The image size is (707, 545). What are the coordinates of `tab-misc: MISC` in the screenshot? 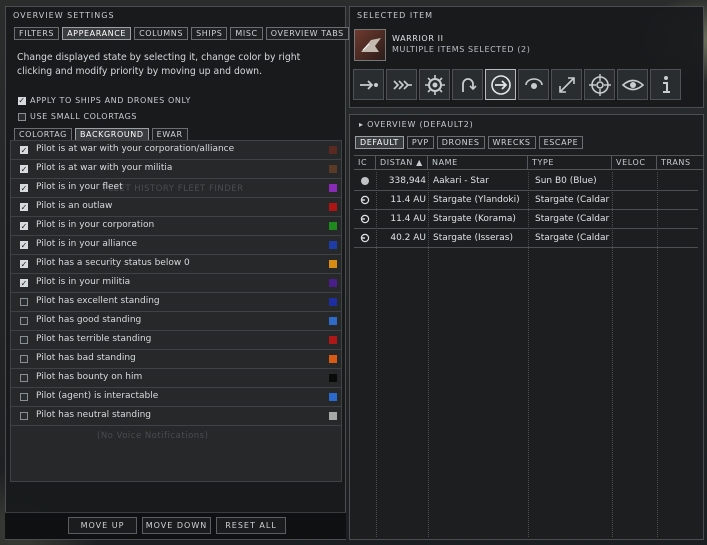 It's located at (246, 33).